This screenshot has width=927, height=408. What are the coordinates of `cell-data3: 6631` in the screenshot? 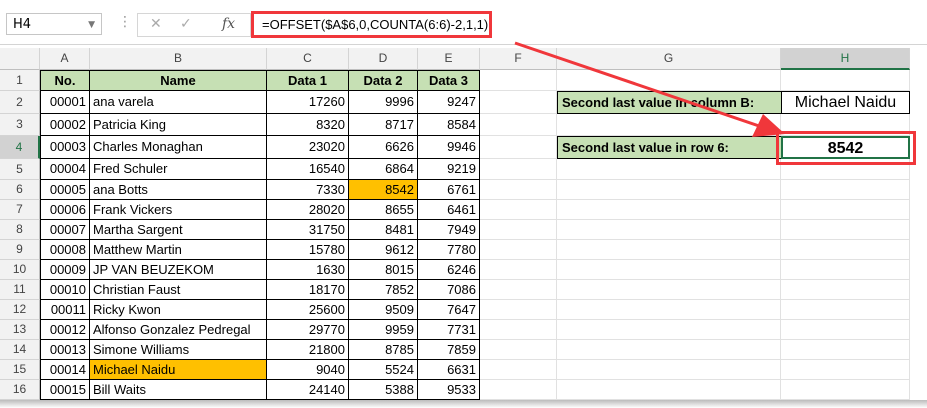 It's located at (449, 370).